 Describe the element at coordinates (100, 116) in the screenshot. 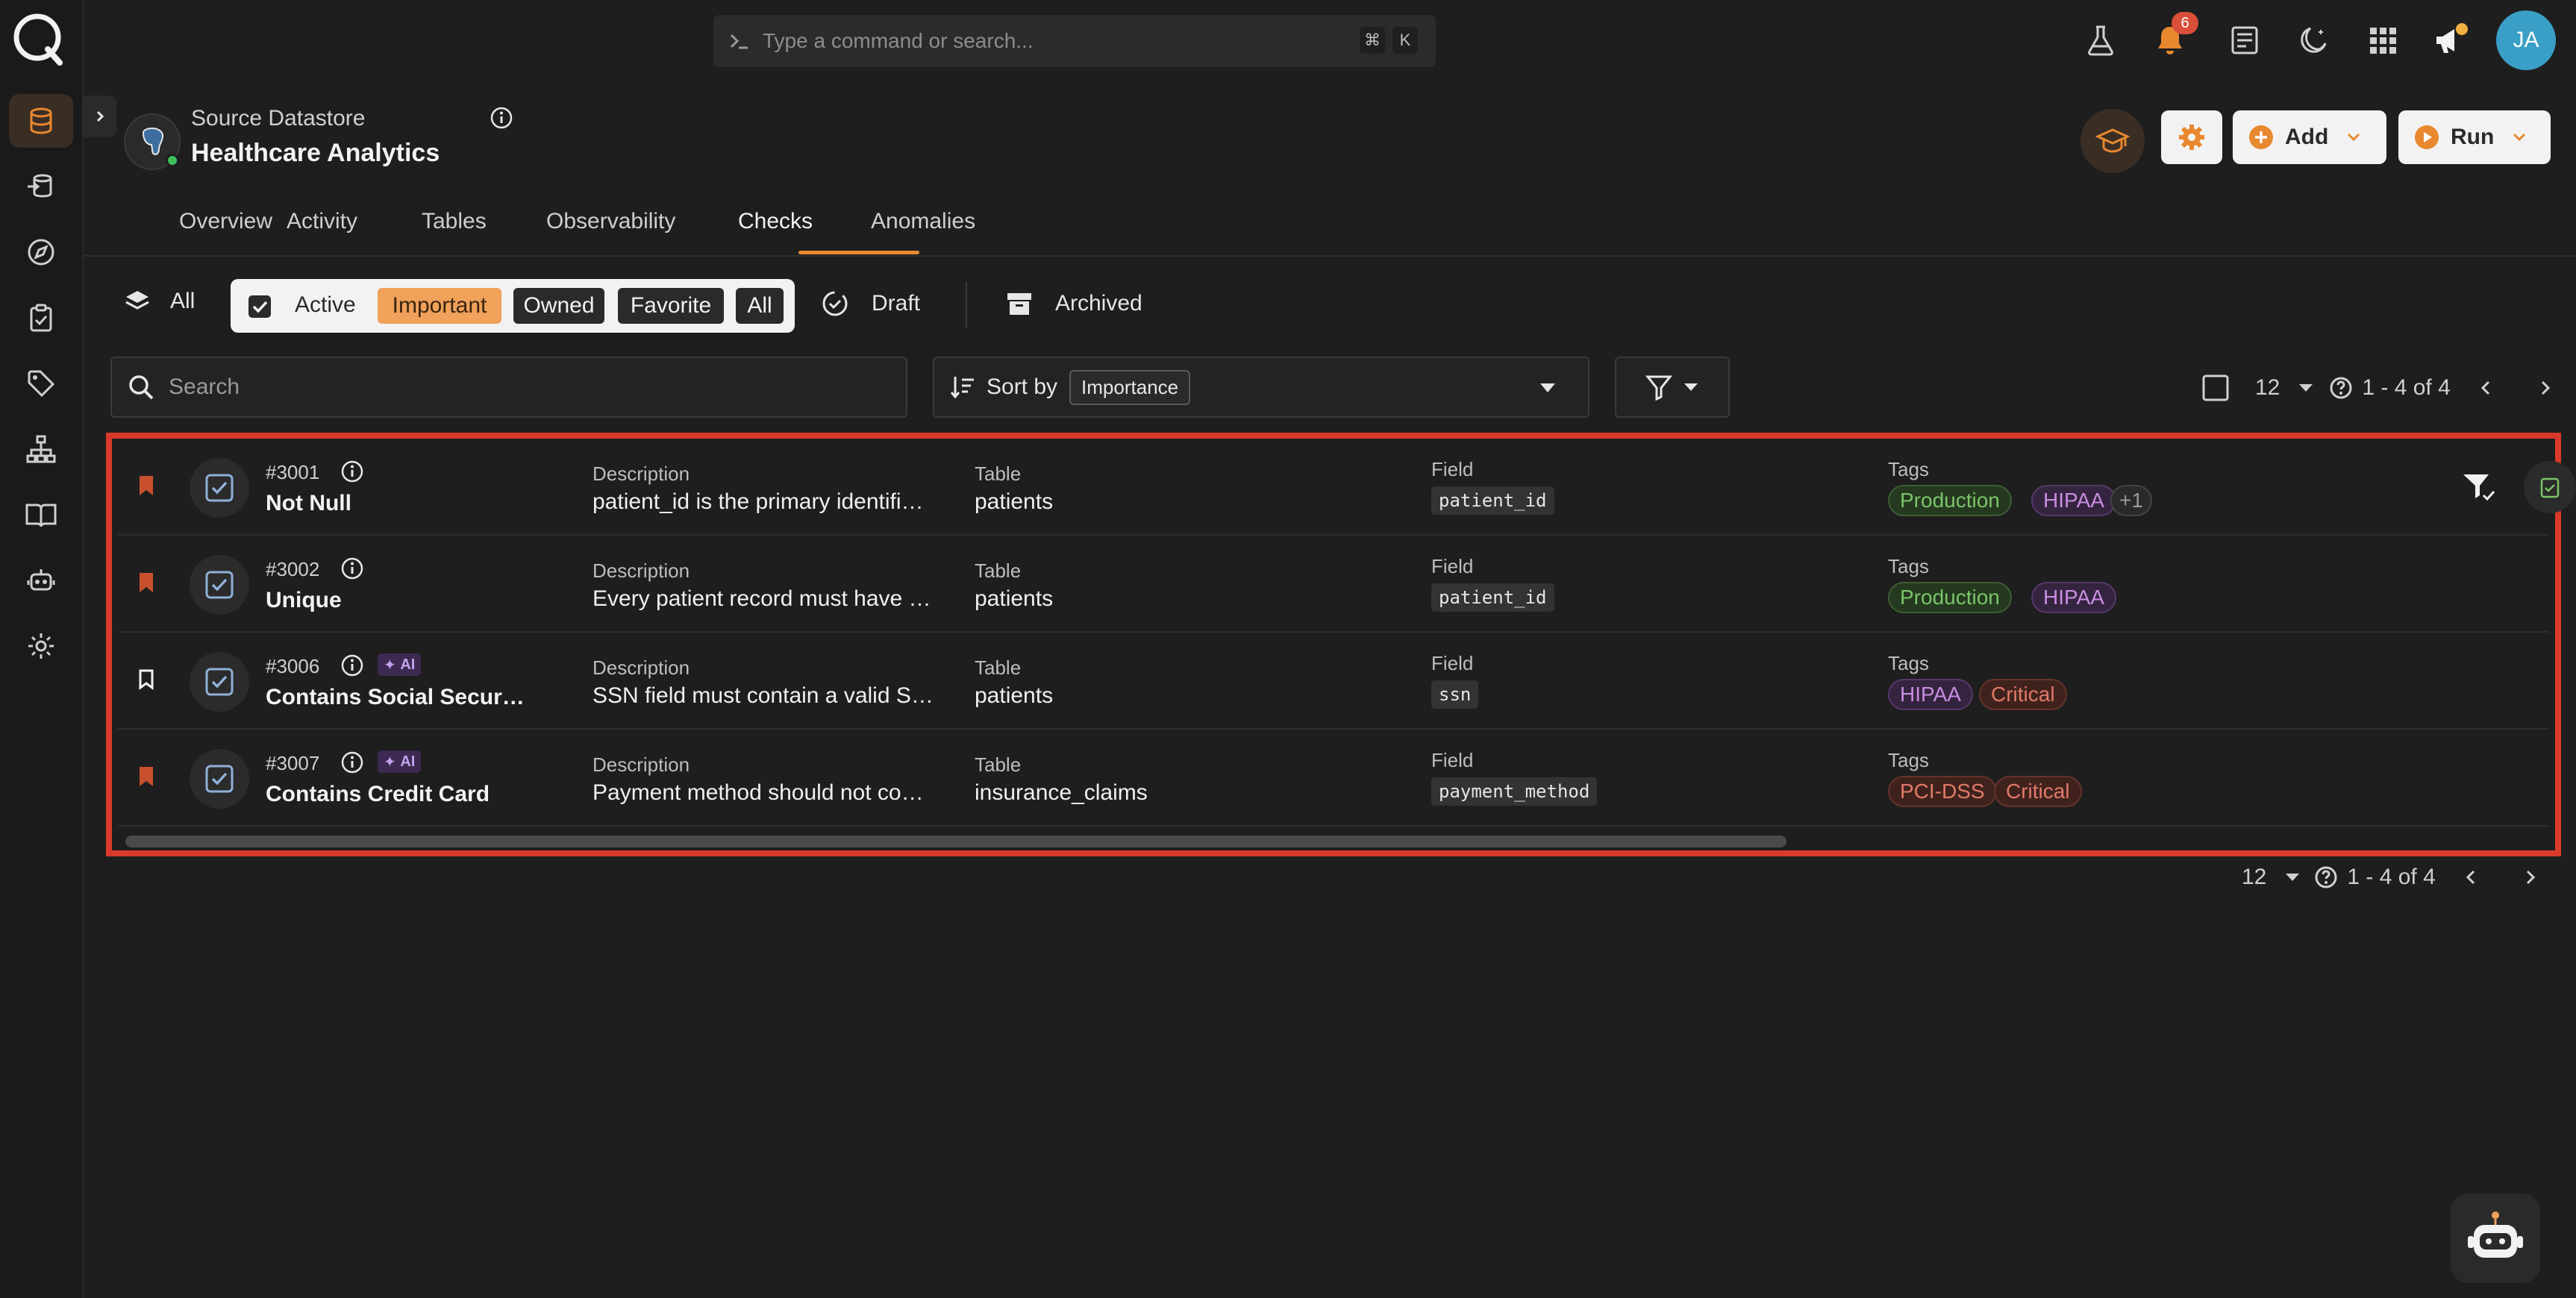

I see `sidebar-expand-button` at that location.